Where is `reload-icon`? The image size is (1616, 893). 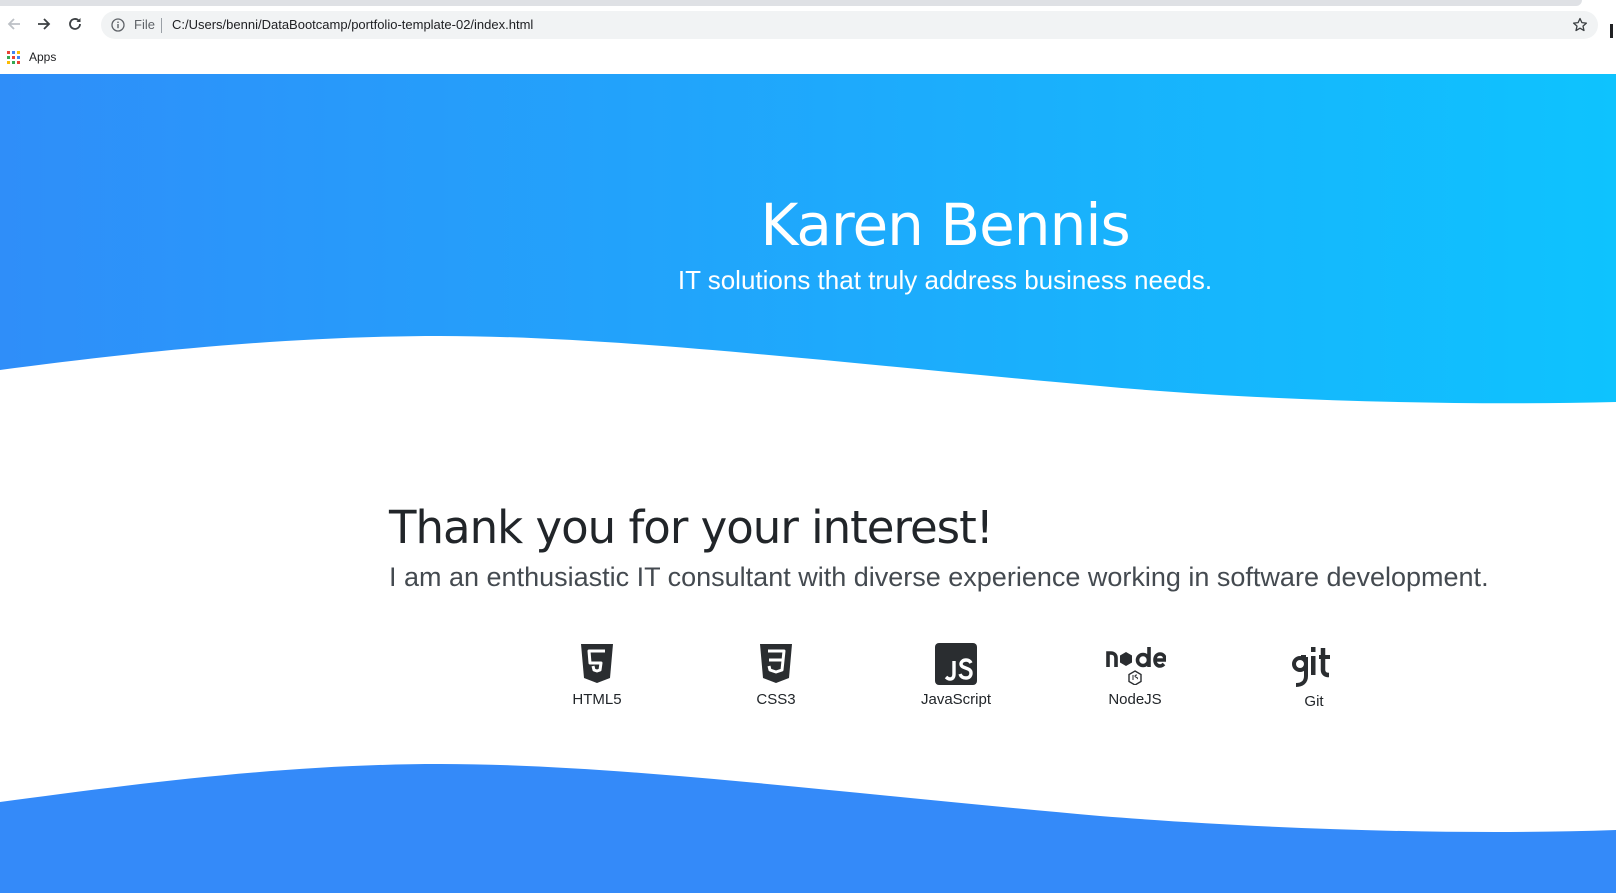 reload-icon is located at coordinates (75, 24).